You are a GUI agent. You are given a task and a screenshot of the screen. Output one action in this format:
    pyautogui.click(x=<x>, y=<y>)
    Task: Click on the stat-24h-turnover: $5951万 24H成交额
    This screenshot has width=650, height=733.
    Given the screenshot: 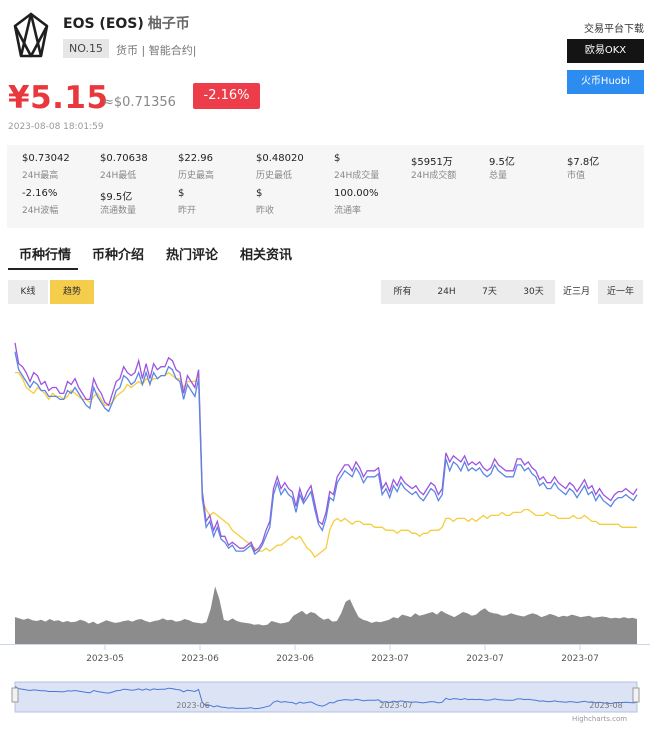 What is the action you would take?
    pyautogui.click(x=450, y=167)
    